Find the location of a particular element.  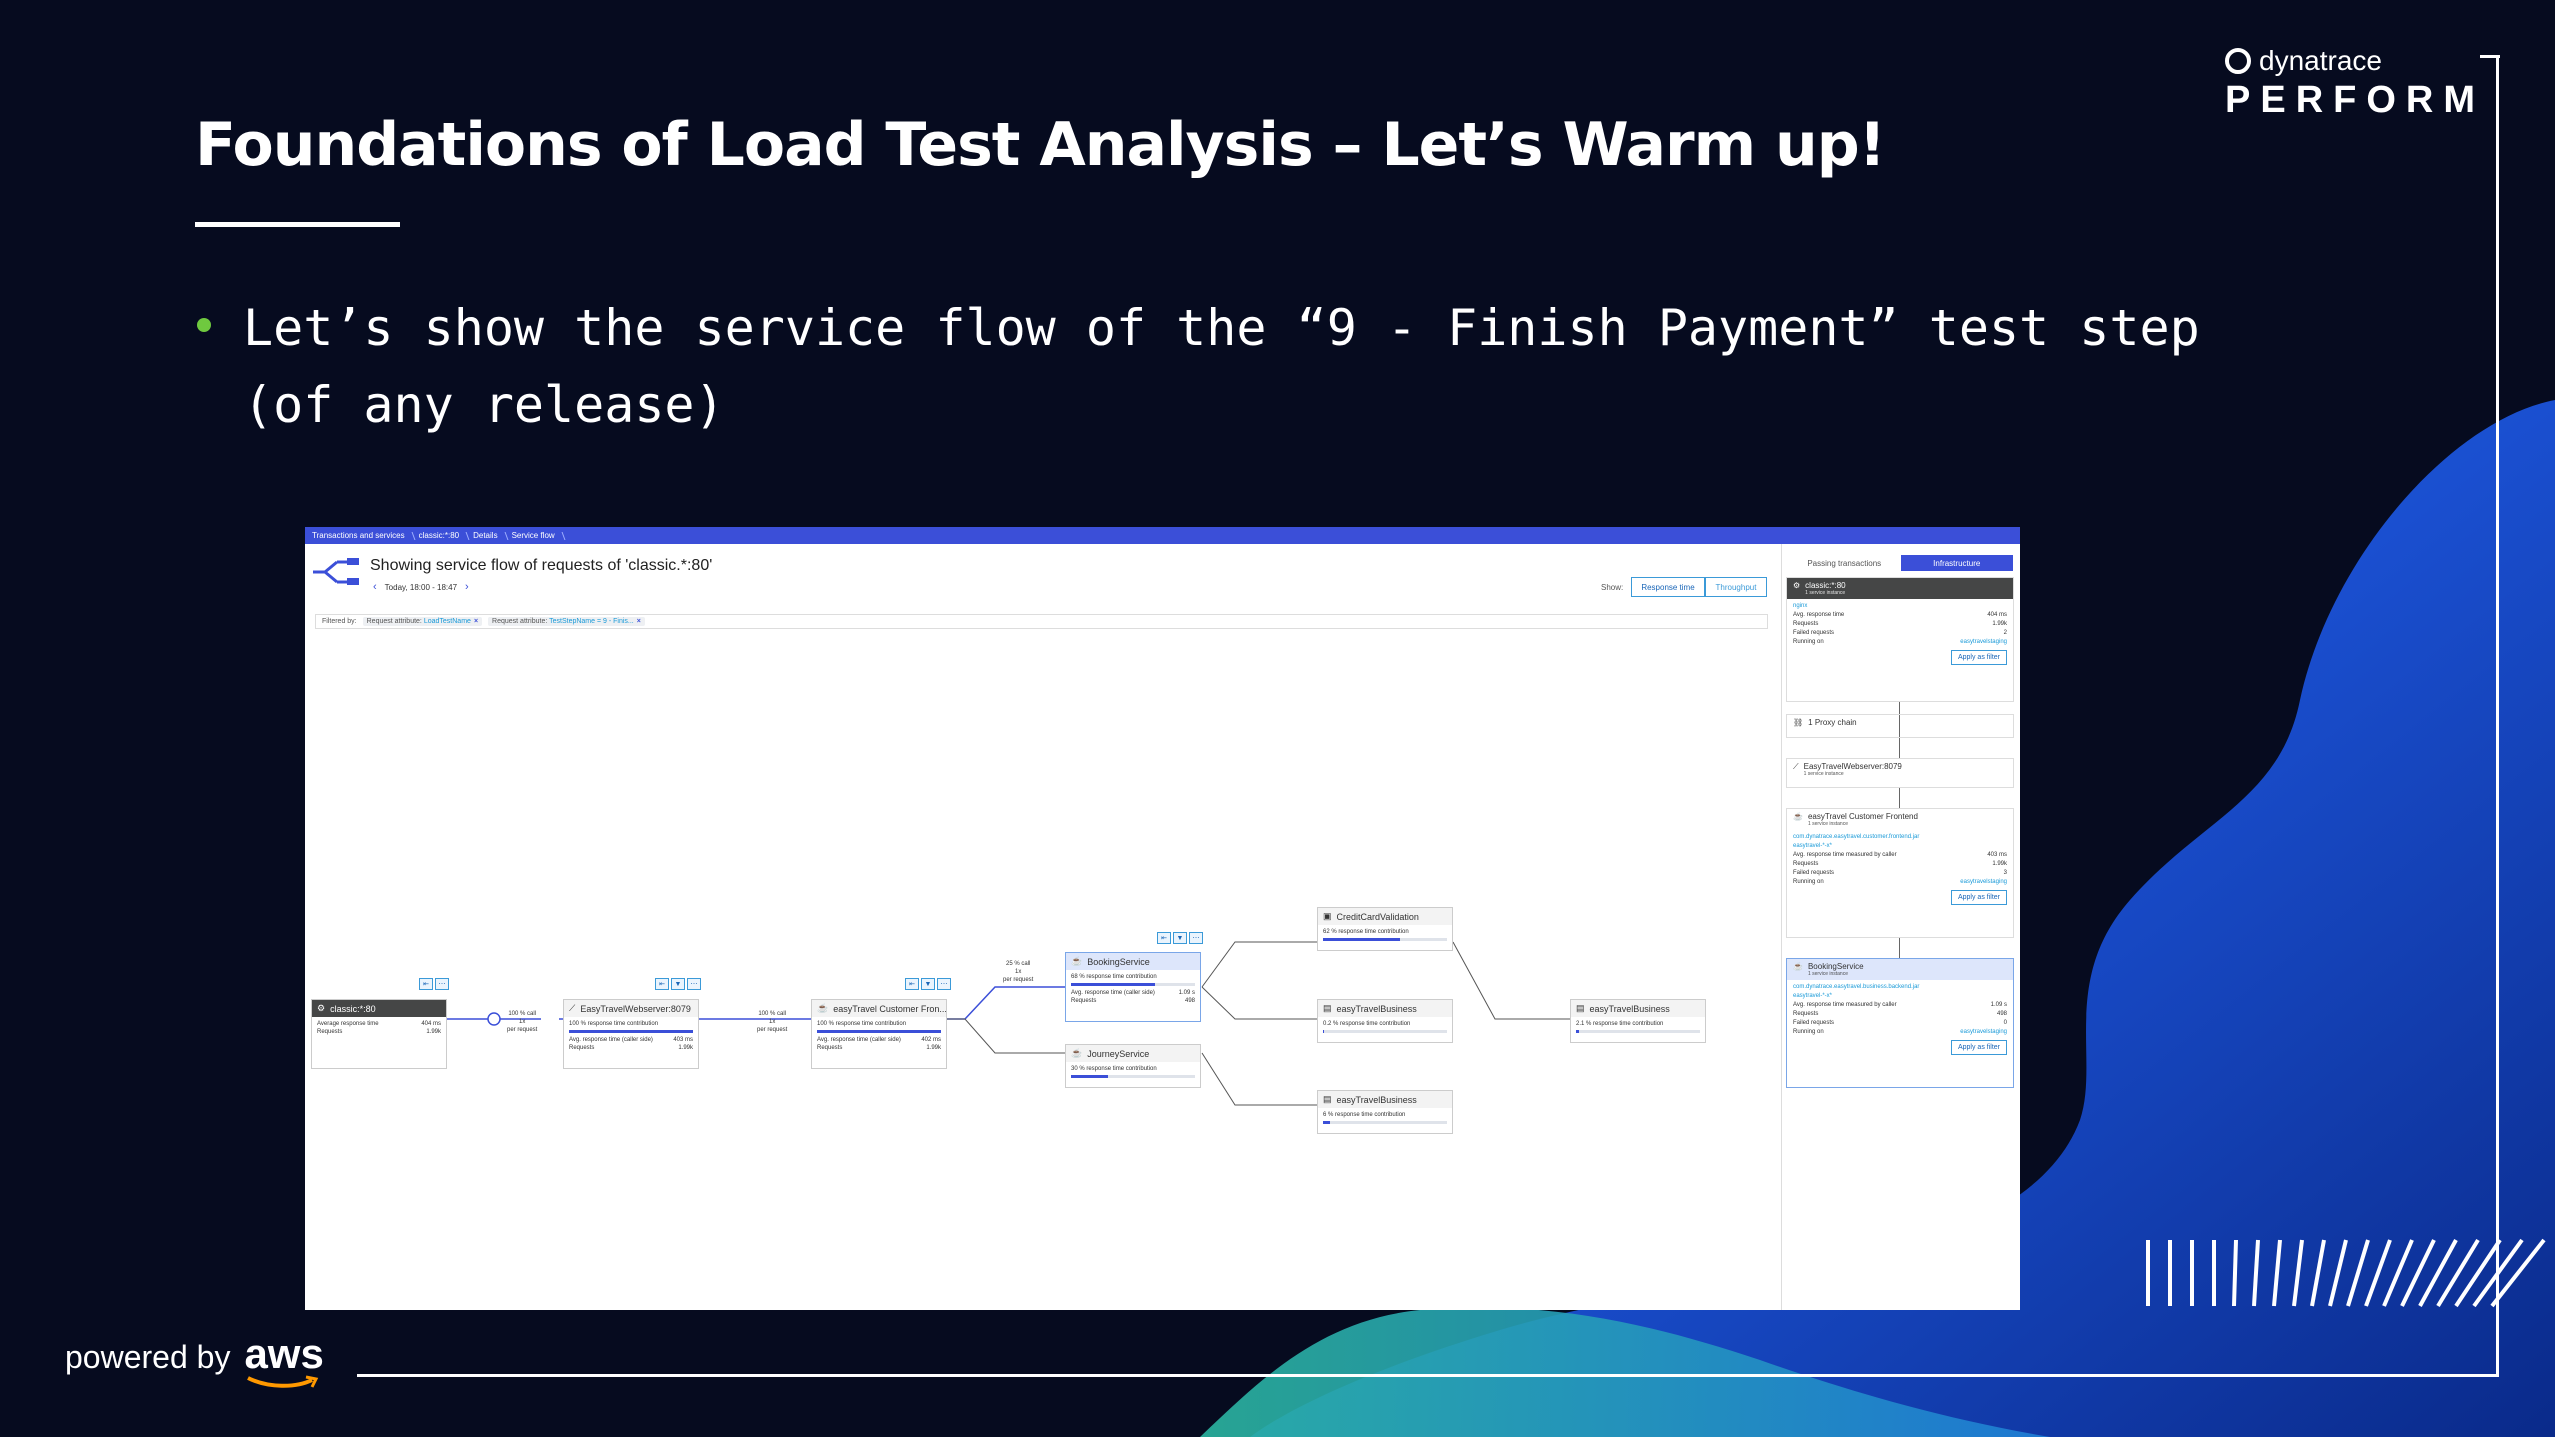

timeframe-selector: ‹ Today, 18:00 - 18:47 › is located at coordinates (421, 587).